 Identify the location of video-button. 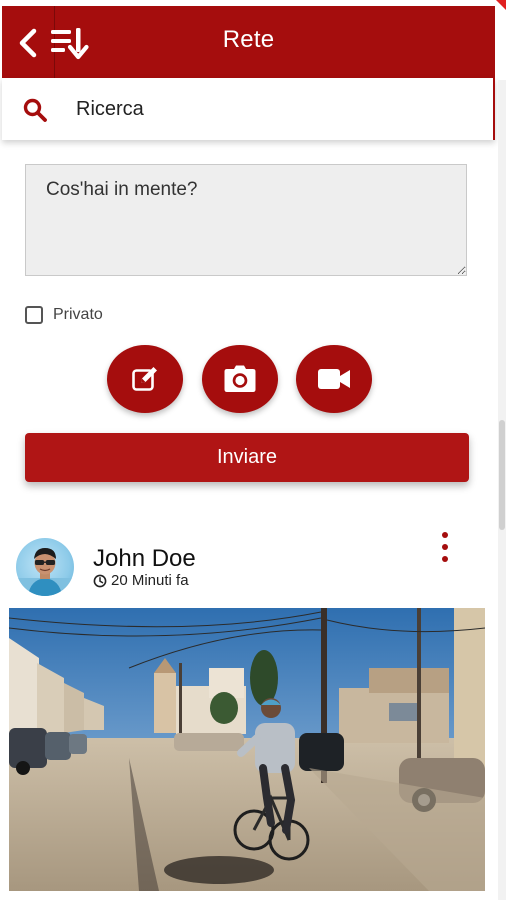
(334, 379).